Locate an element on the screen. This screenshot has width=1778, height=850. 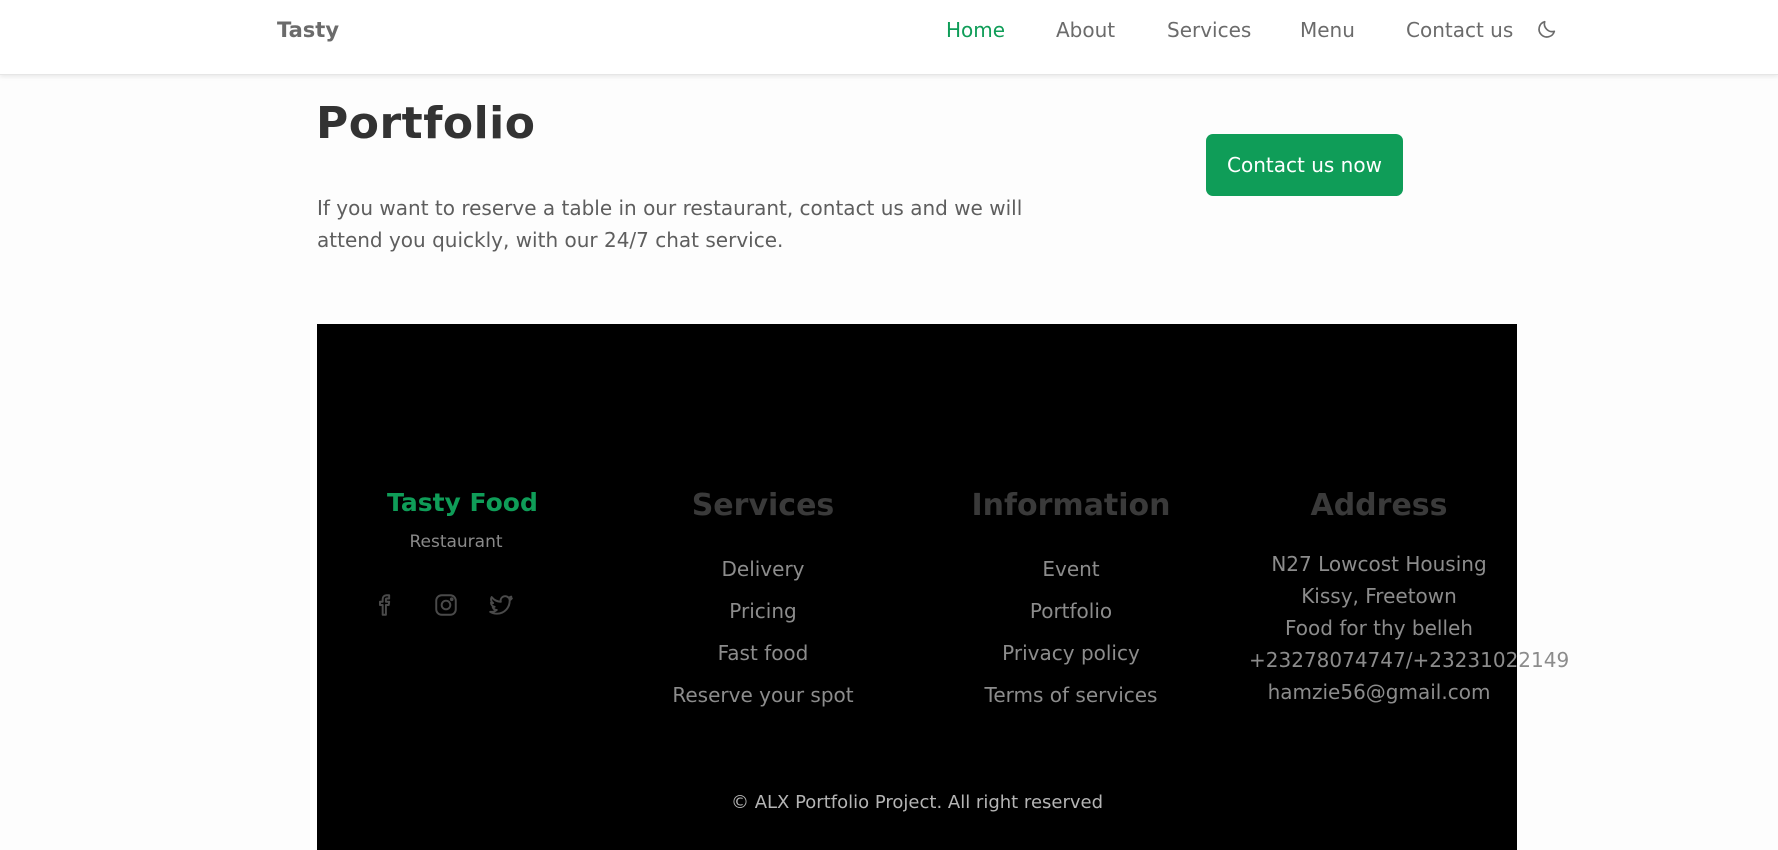
address-phone: +23278074747/+23231022149 is located at coordinates (1409, 660).